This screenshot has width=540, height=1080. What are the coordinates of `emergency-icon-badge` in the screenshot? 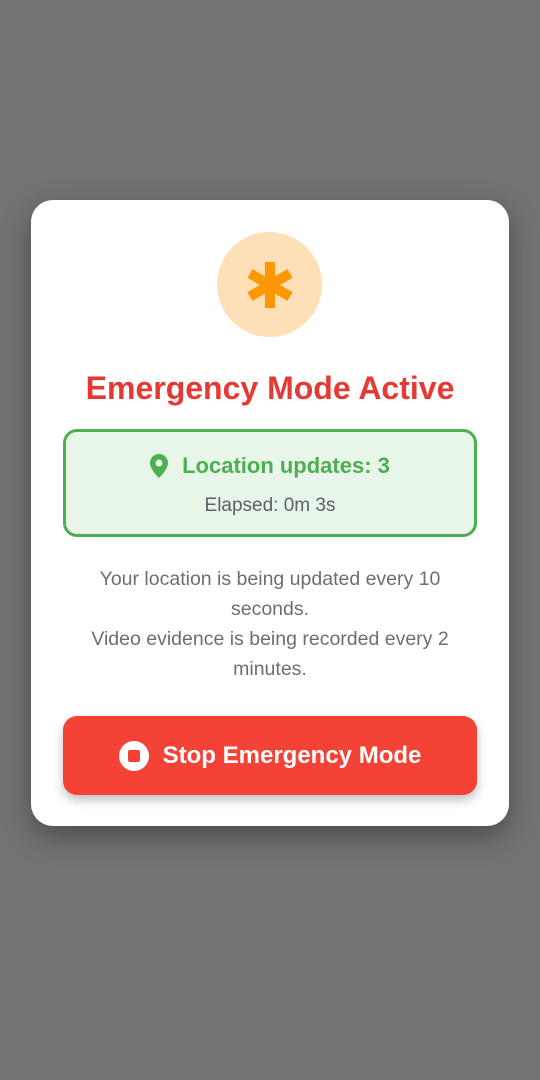 It's located at (269, 284).